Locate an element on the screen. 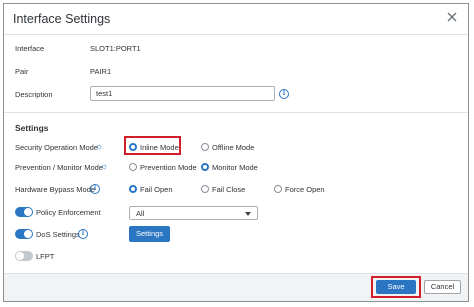 The width and height of the screenshot is (474, 307). cancel-button: Cancel is located at coordinates (442, 287).